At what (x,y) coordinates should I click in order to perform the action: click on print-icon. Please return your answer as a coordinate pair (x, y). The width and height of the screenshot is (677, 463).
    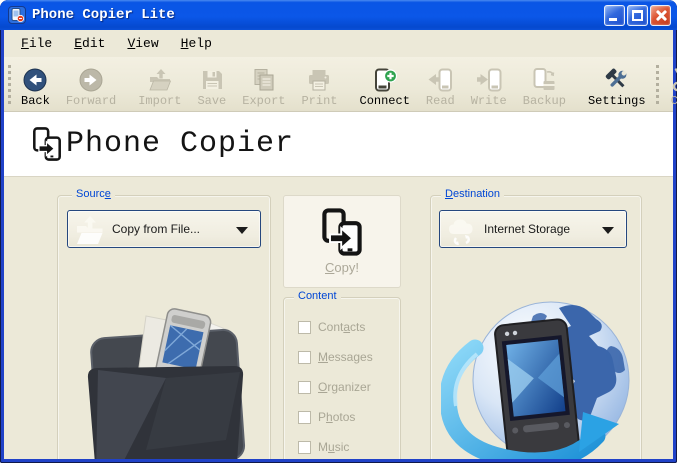
    Looking at the image, I should click on (319, 80).